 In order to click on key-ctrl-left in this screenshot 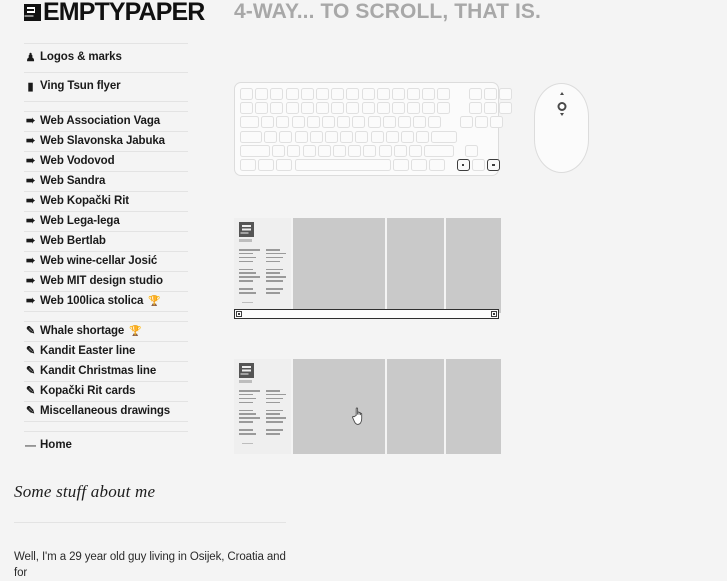, I will do `click(248, 164)`.